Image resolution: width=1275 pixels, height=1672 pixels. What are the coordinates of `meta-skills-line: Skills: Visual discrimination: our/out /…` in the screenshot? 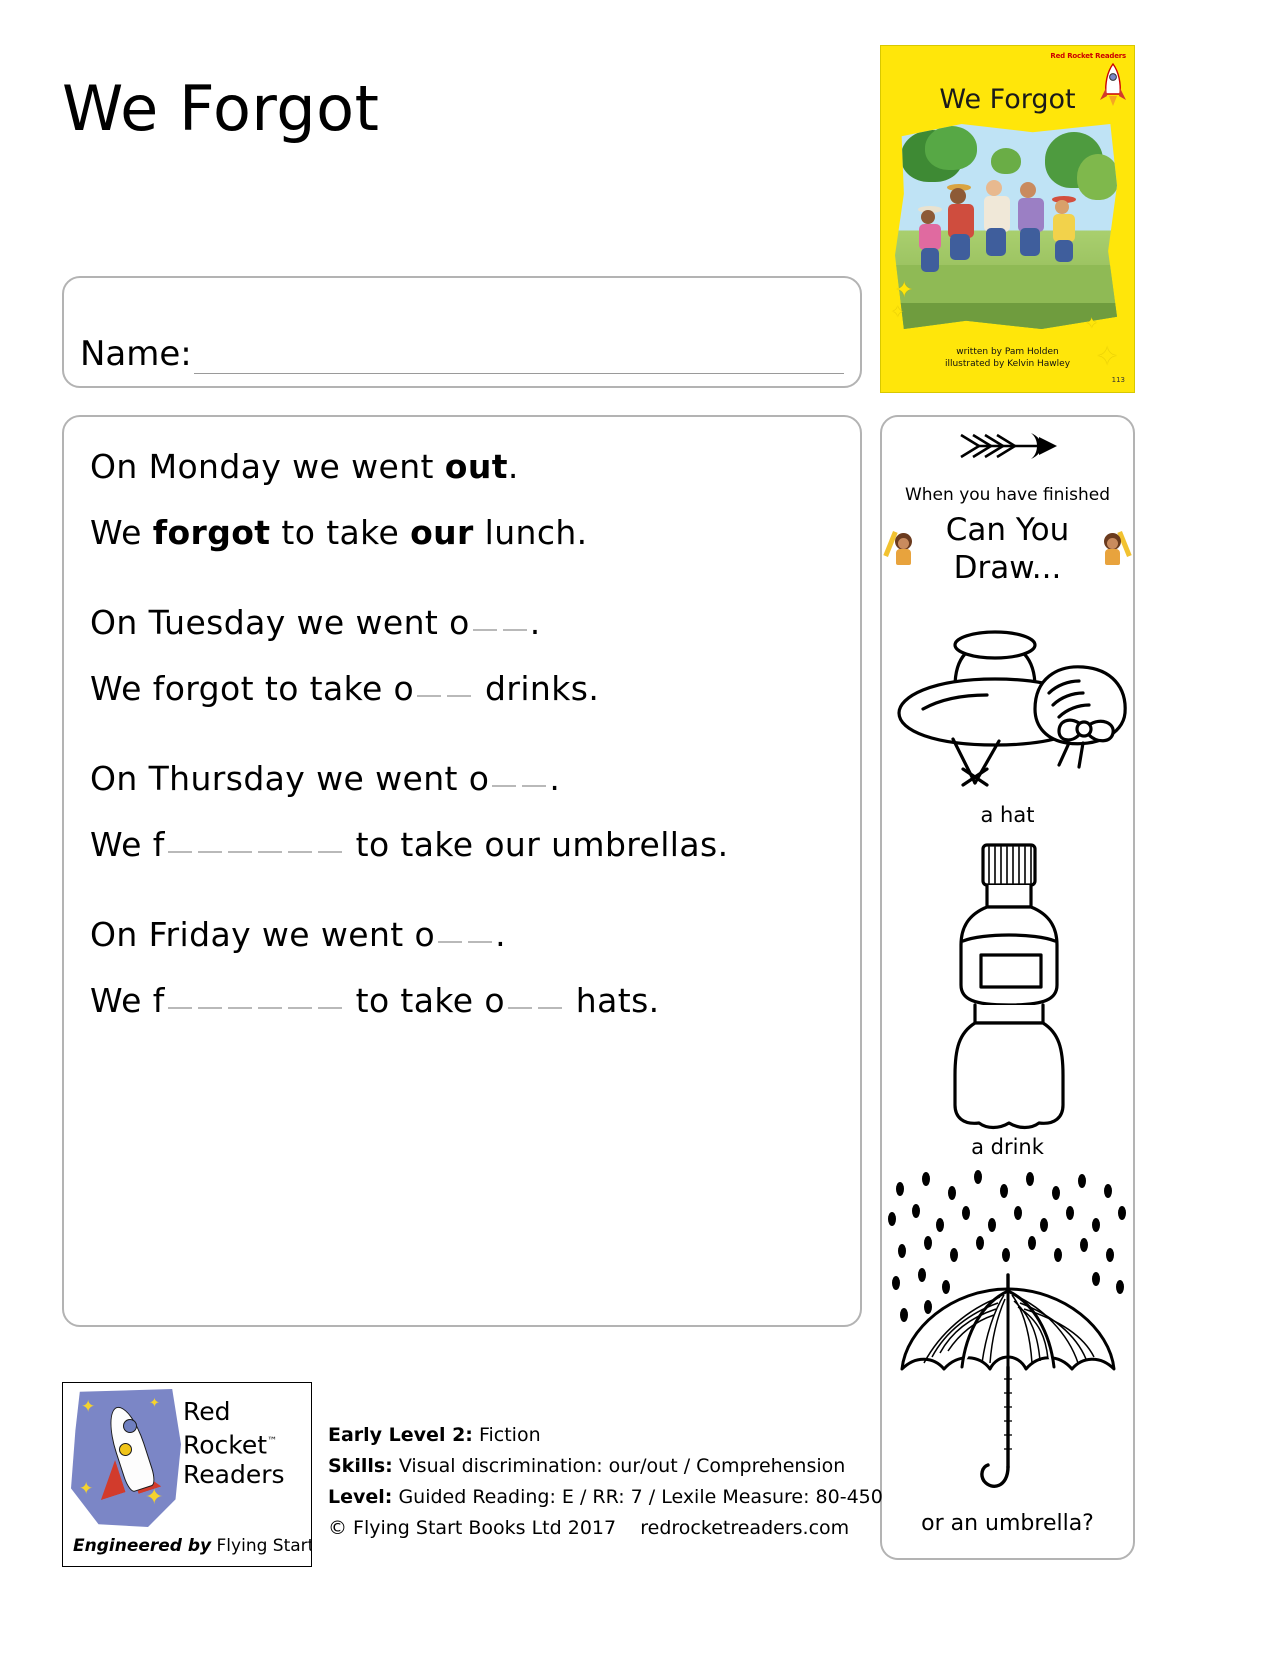 It's located at (598, 1466).